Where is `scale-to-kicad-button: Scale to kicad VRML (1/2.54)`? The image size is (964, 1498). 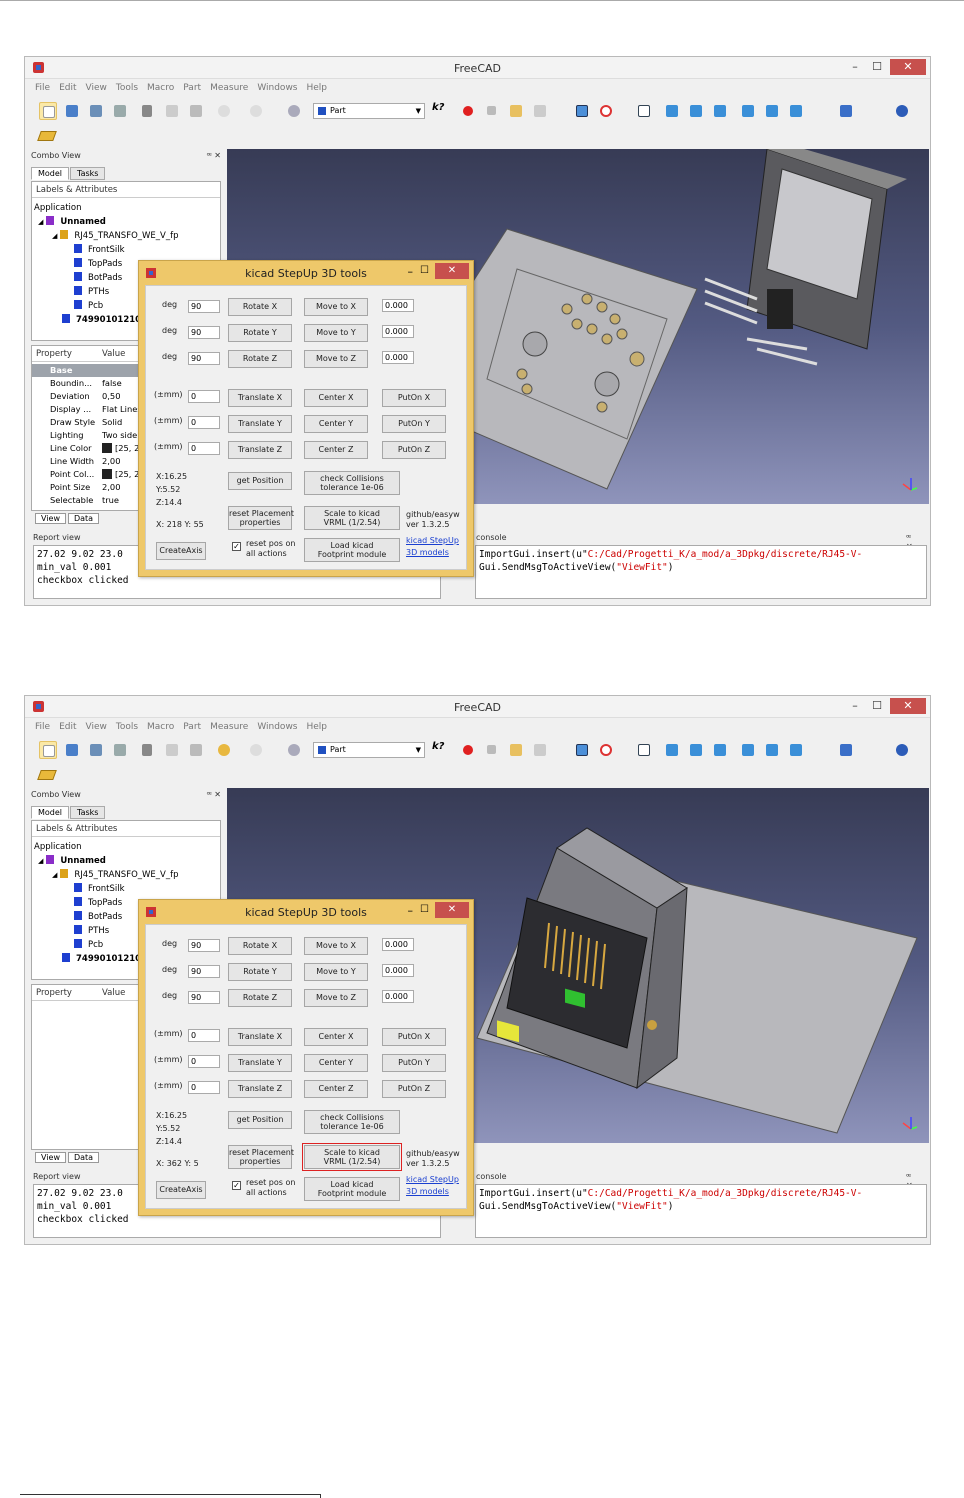
scale-to-kicad-button: Scale to kicad VRML (1/2.54) is located at coordinates (352, 1157).